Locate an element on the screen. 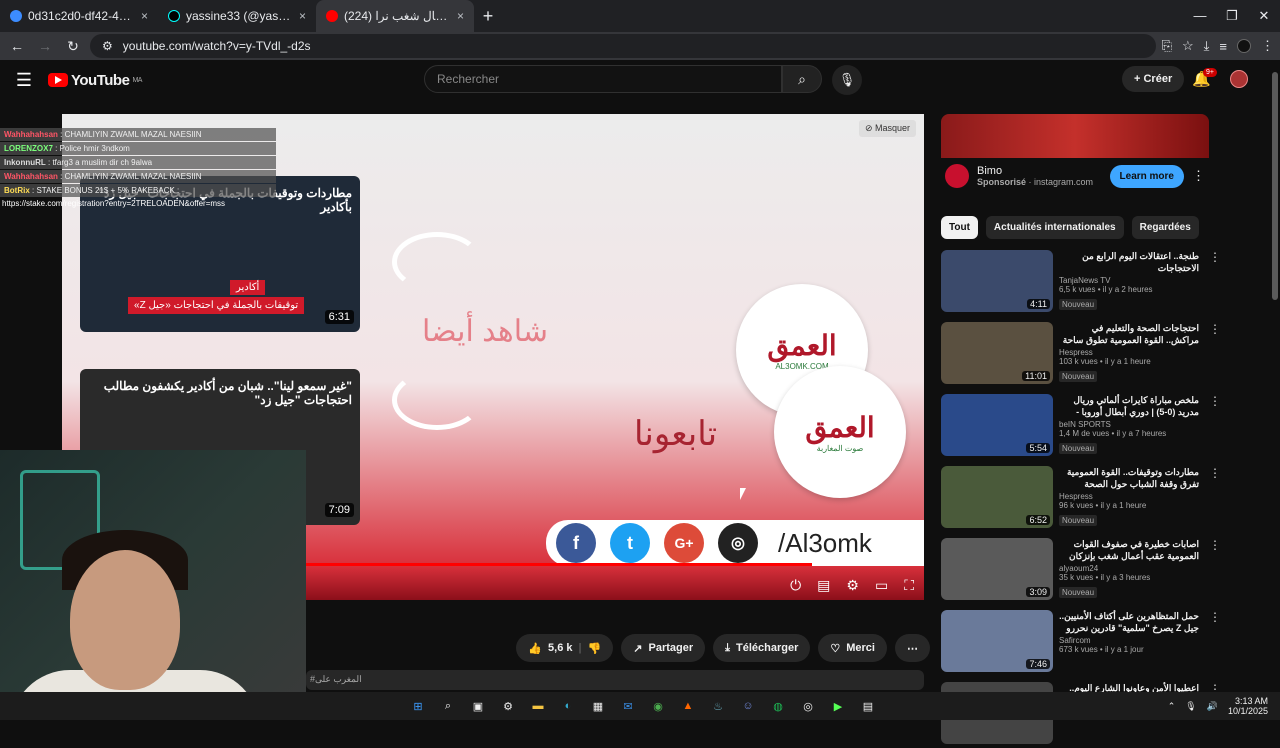 Image resolution: width=1280 pixels, height=748 pixels. channel-name: Safircom is located at coordinates (1129, 640).